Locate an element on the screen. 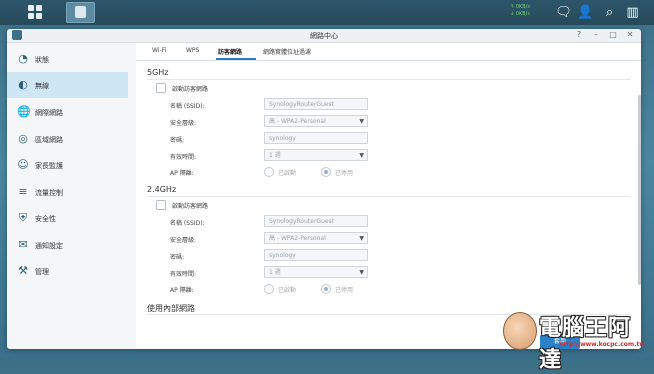  sidebar-item-label: 安全性 is located at coordinates (45, 219).